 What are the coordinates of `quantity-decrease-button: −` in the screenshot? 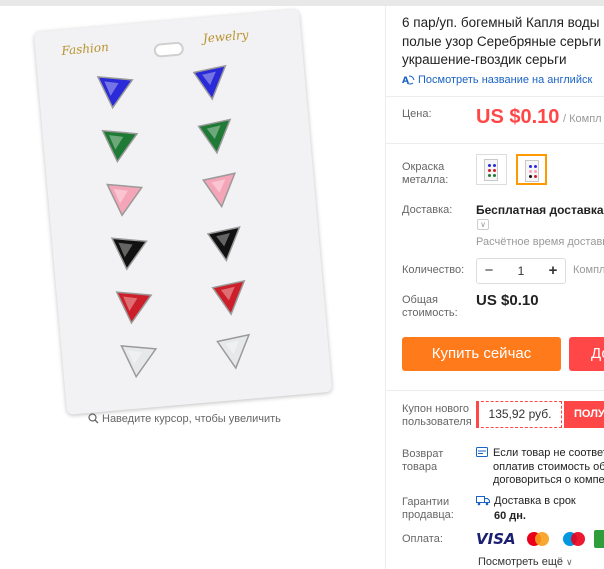 It's located at (489, 271).